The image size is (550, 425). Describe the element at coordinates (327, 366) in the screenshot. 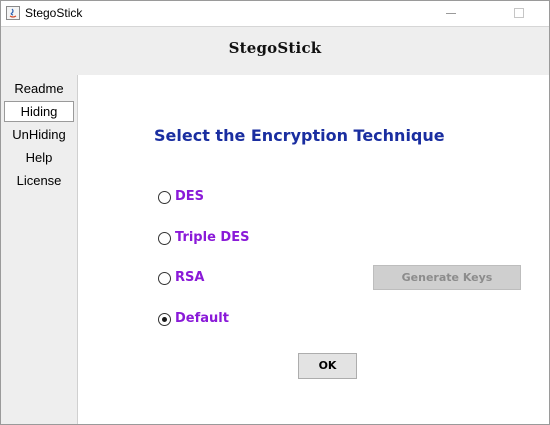

I see `ok-button: OK` at that location.